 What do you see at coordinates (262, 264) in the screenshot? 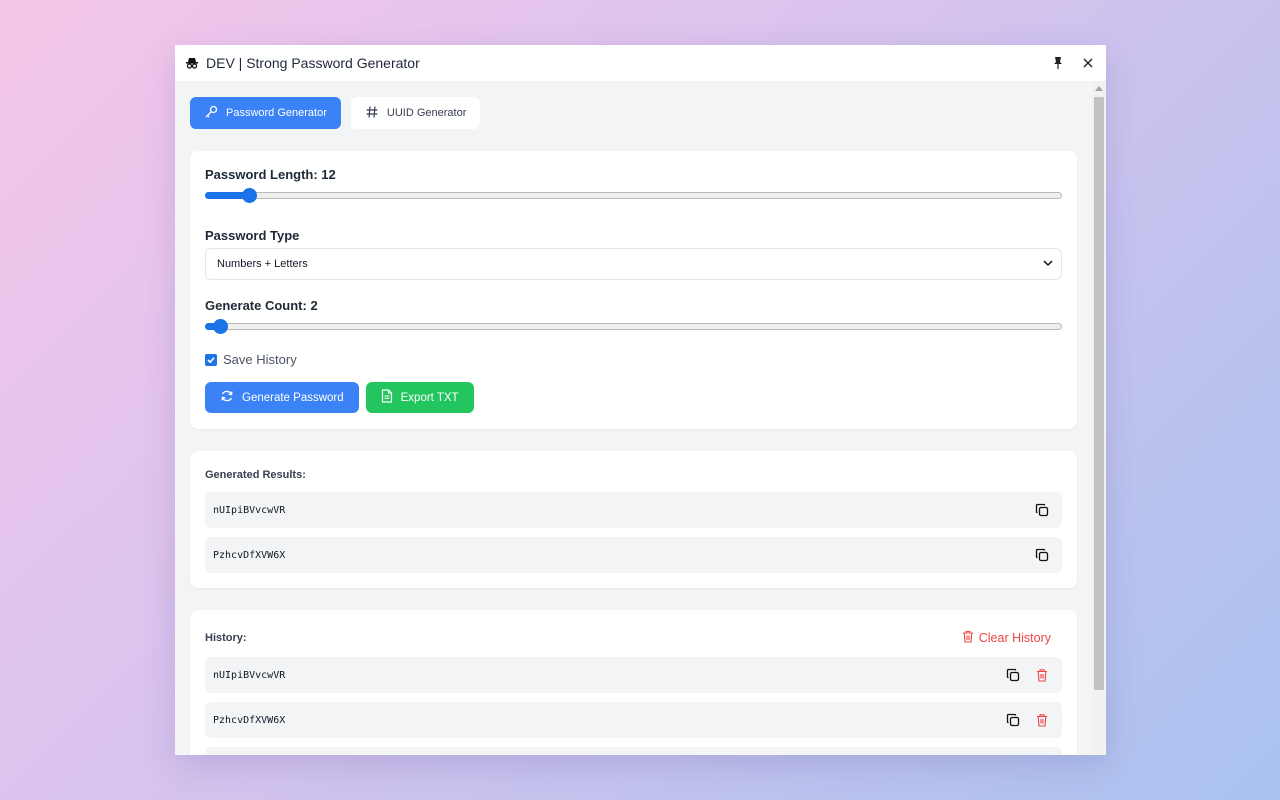
I see `select-value: Numbers + Letters` at bounding box center [262, 264].